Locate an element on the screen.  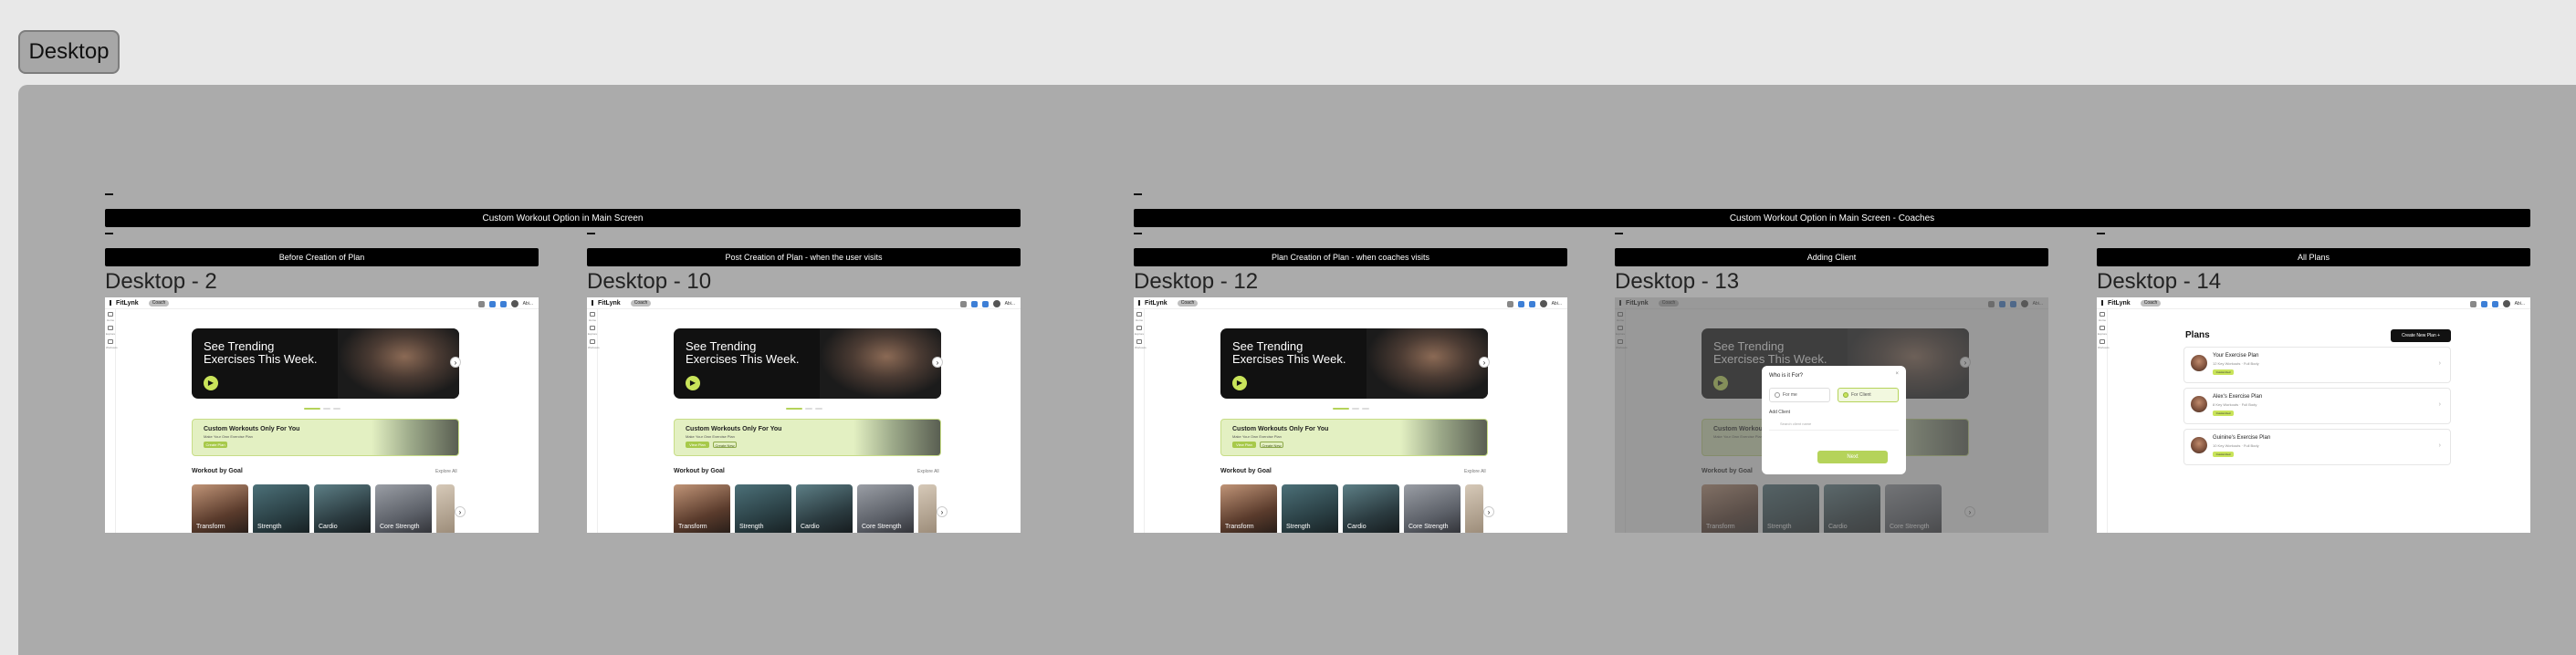
option-for-me: For me is located at coordinates (1800, 395).